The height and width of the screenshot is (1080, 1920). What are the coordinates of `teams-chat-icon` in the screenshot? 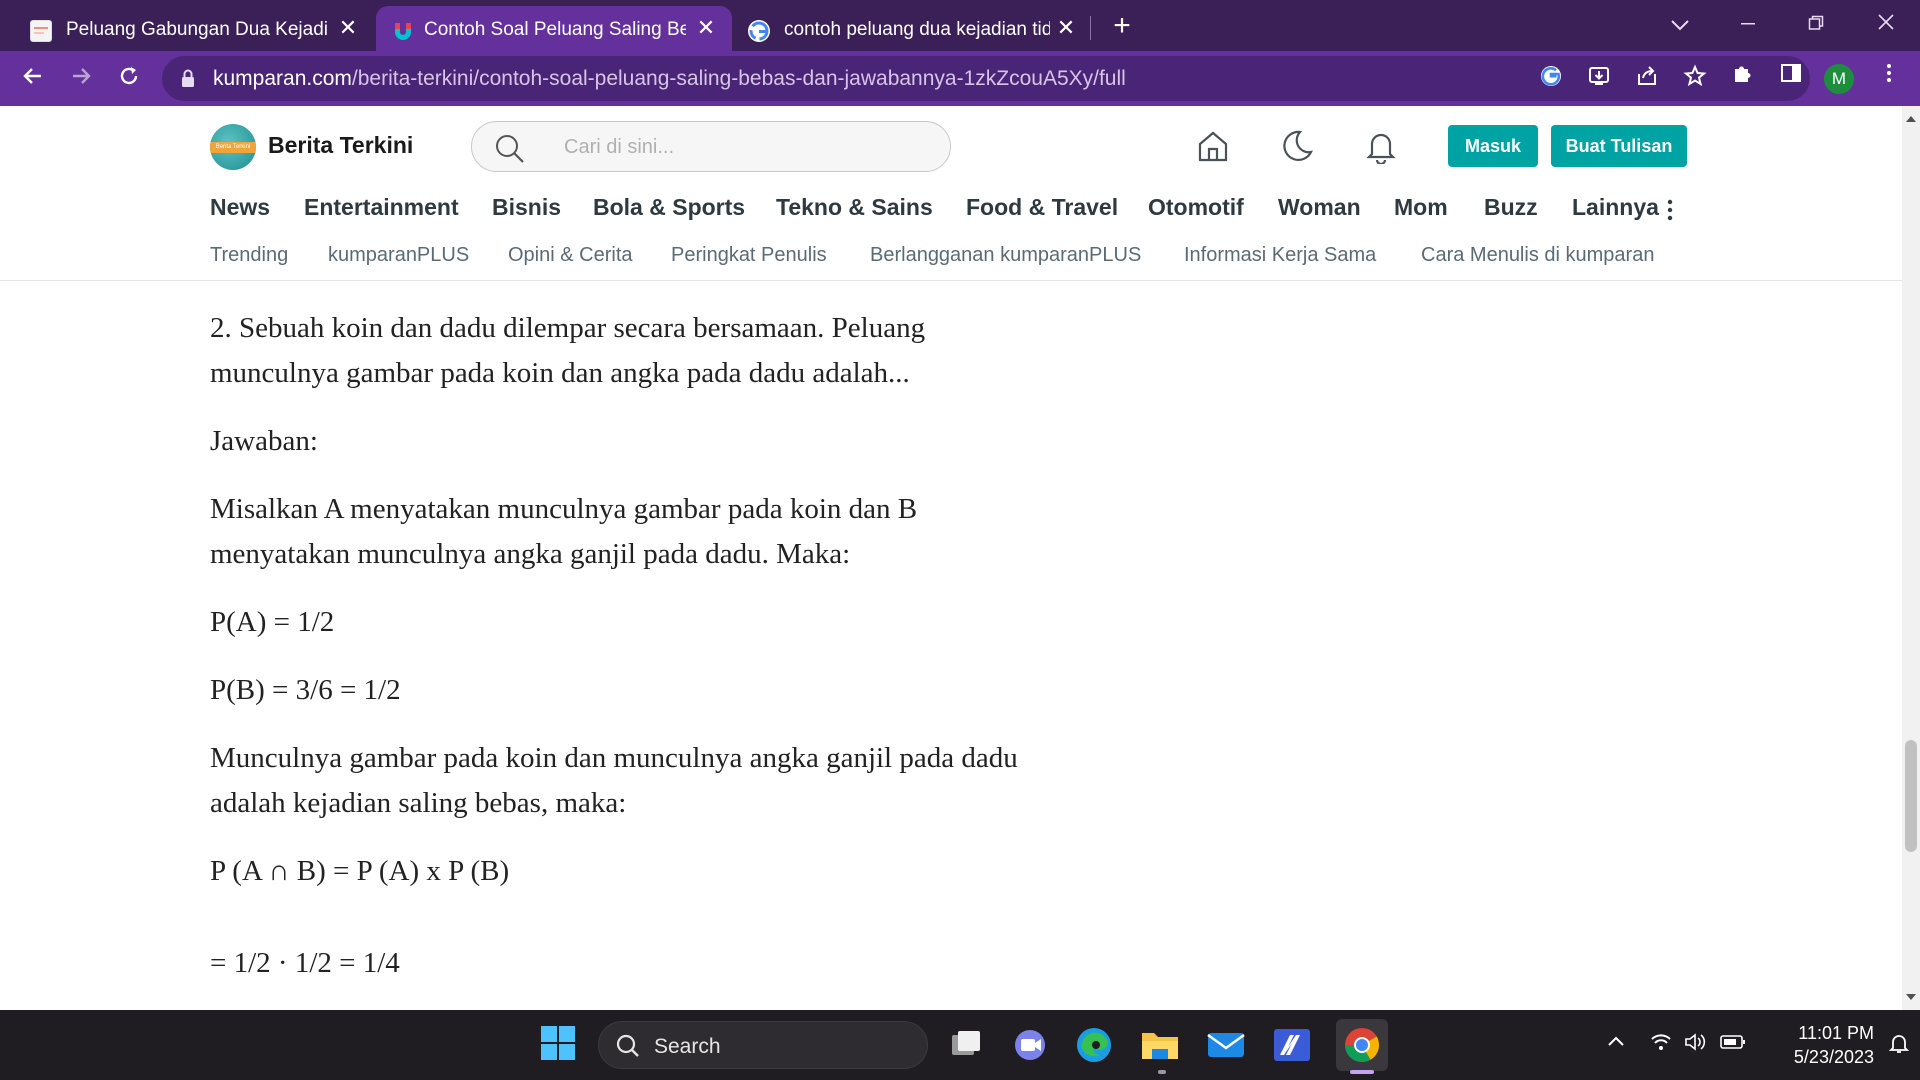 It's located at (1030, 1045).